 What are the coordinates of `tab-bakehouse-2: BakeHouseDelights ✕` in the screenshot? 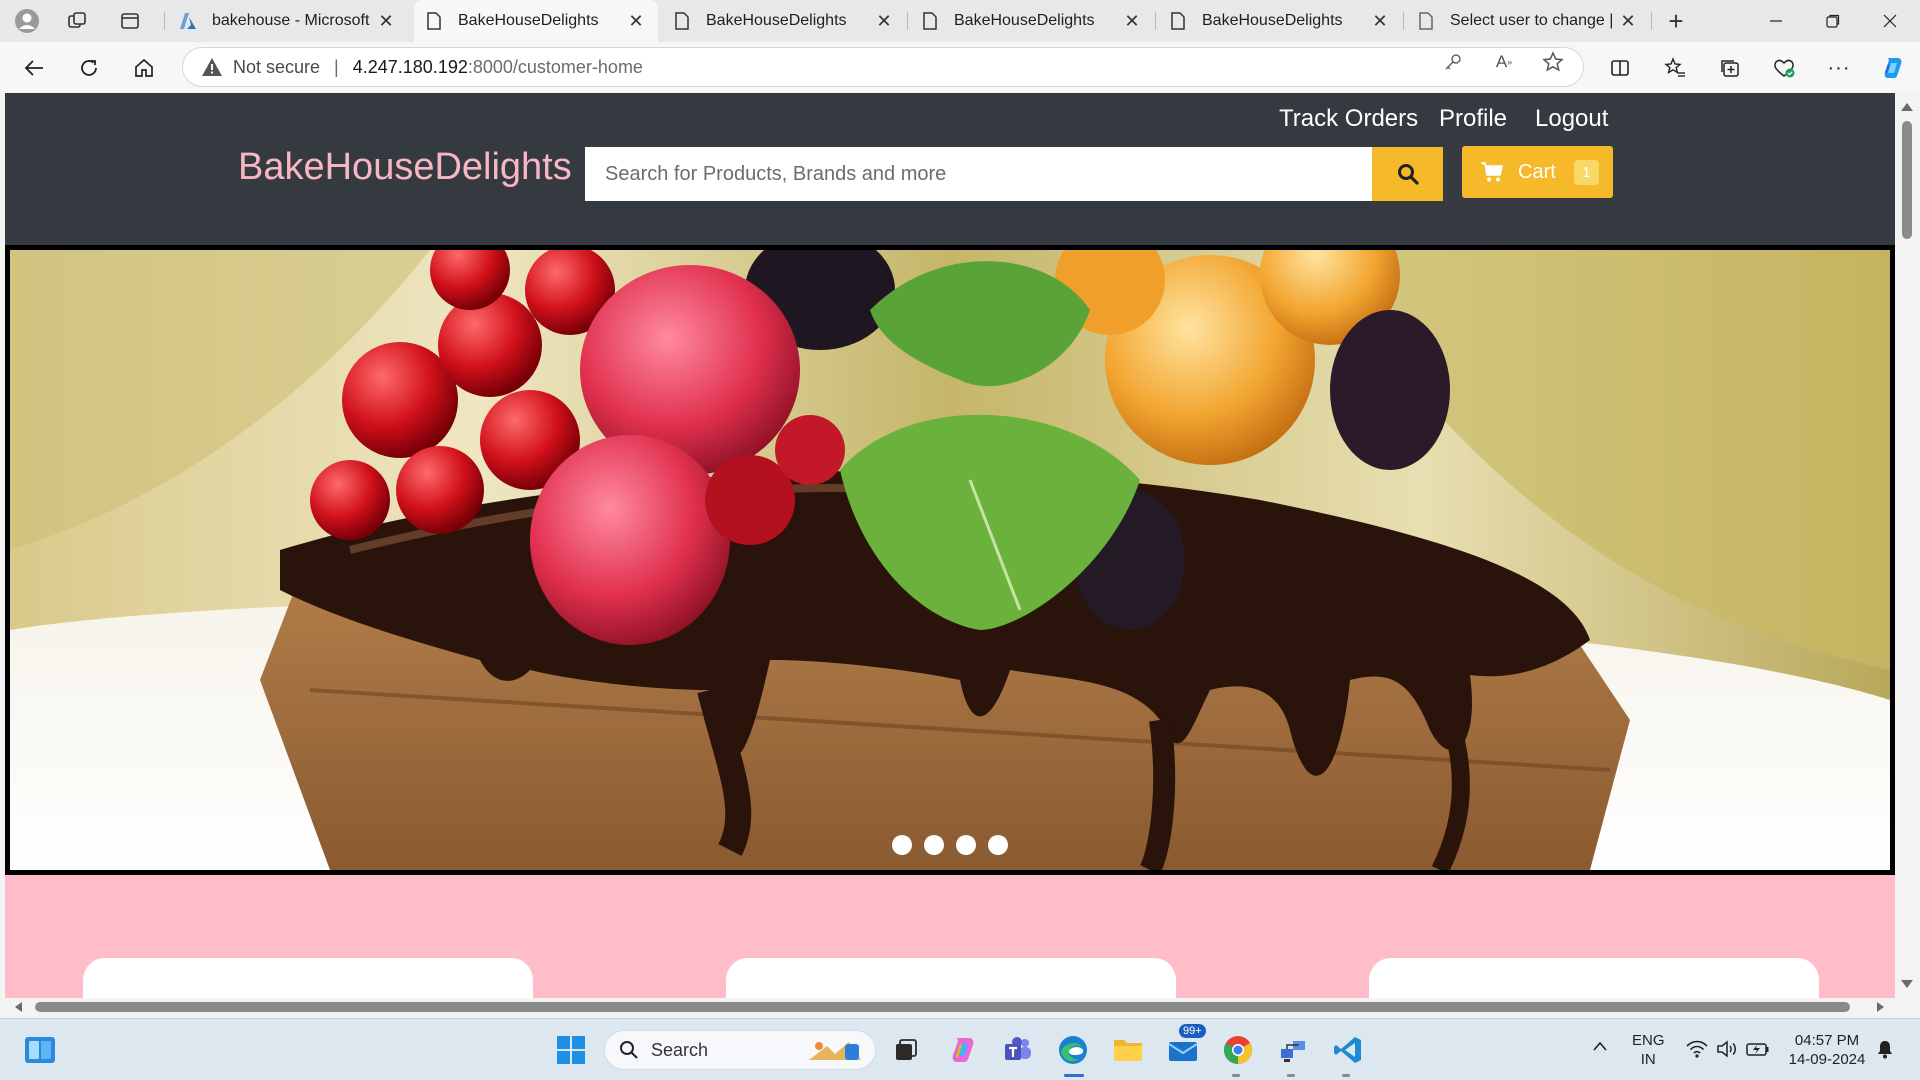 It's located at (784, 21).